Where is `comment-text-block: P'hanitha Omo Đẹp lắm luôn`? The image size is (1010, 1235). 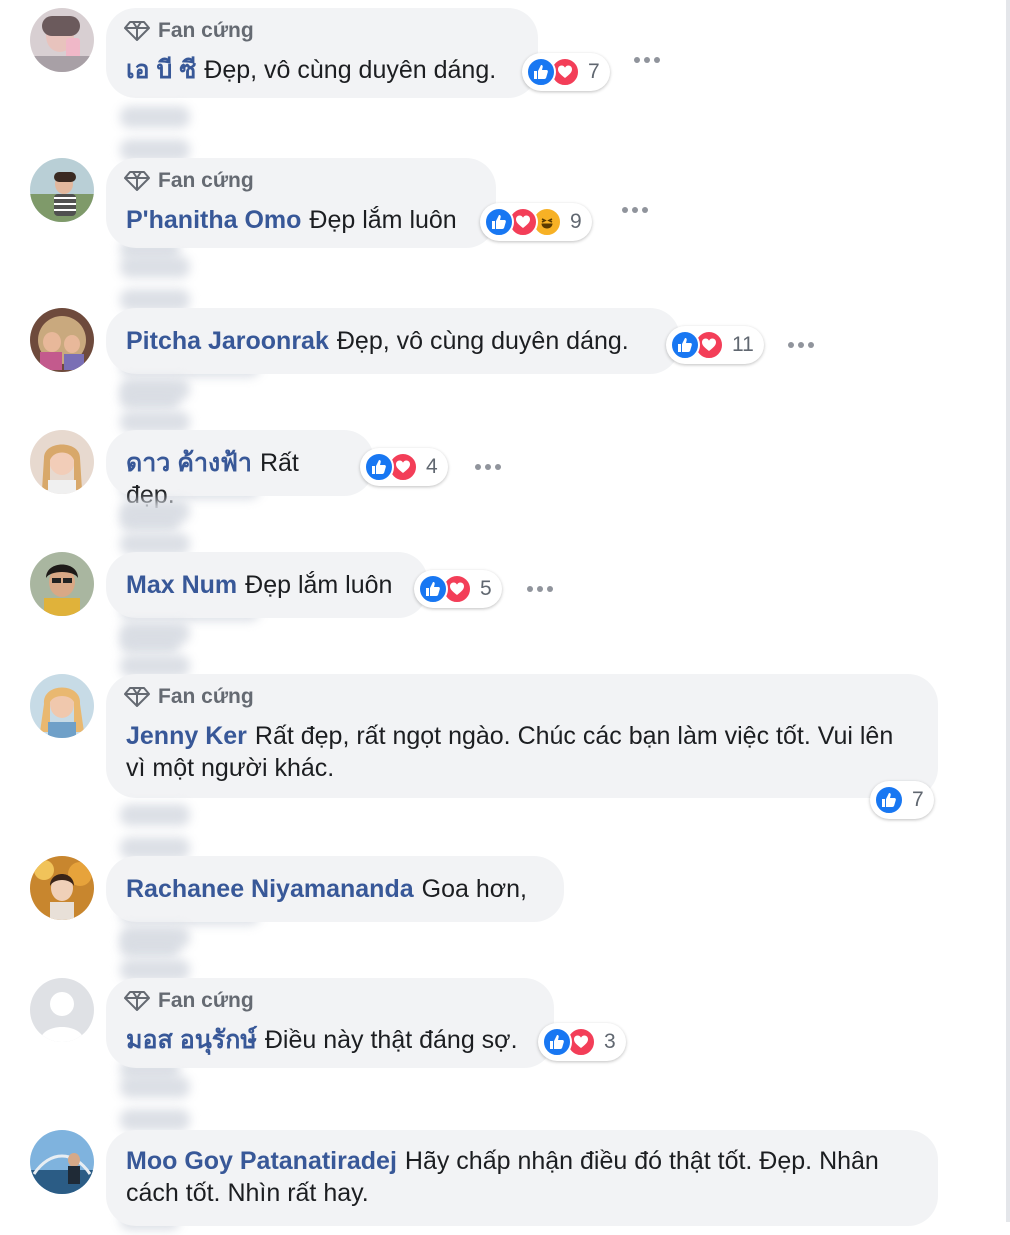
comment-text-block: P'hanitha Omo Đẹp lắm luôn is located at coordinates (301, 220).